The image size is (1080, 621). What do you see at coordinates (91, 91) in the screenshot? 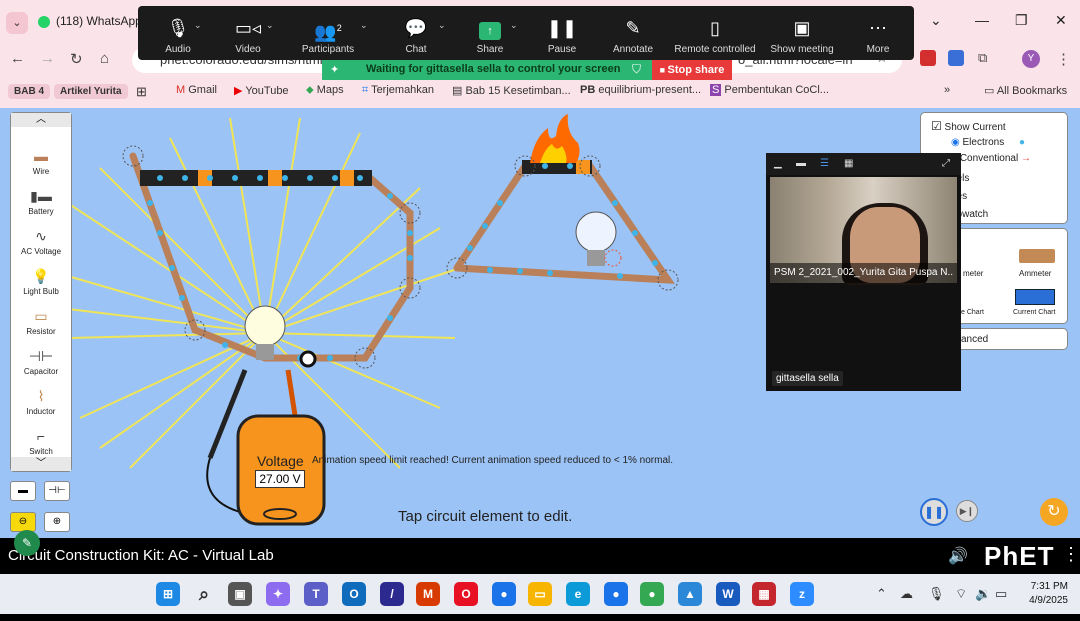
I see `bookmark-artikel: Artikel Yurita` at bounding box center [91, 91].